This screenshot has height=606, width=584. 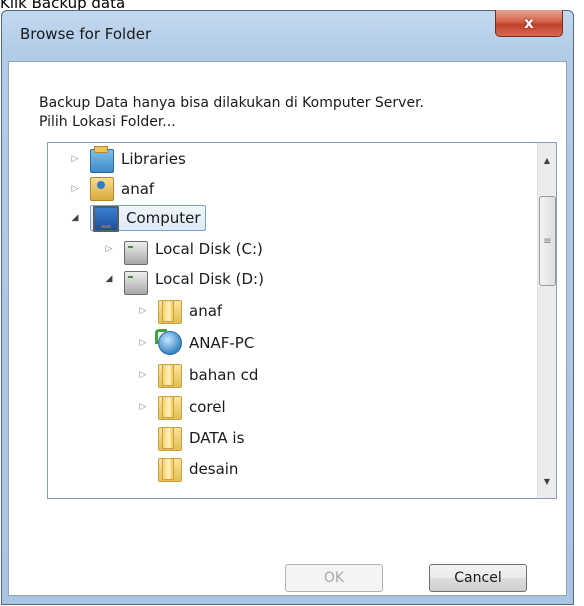 I want to click on tree-item-label: Local Disk (C:), so click(x=209, y=249).